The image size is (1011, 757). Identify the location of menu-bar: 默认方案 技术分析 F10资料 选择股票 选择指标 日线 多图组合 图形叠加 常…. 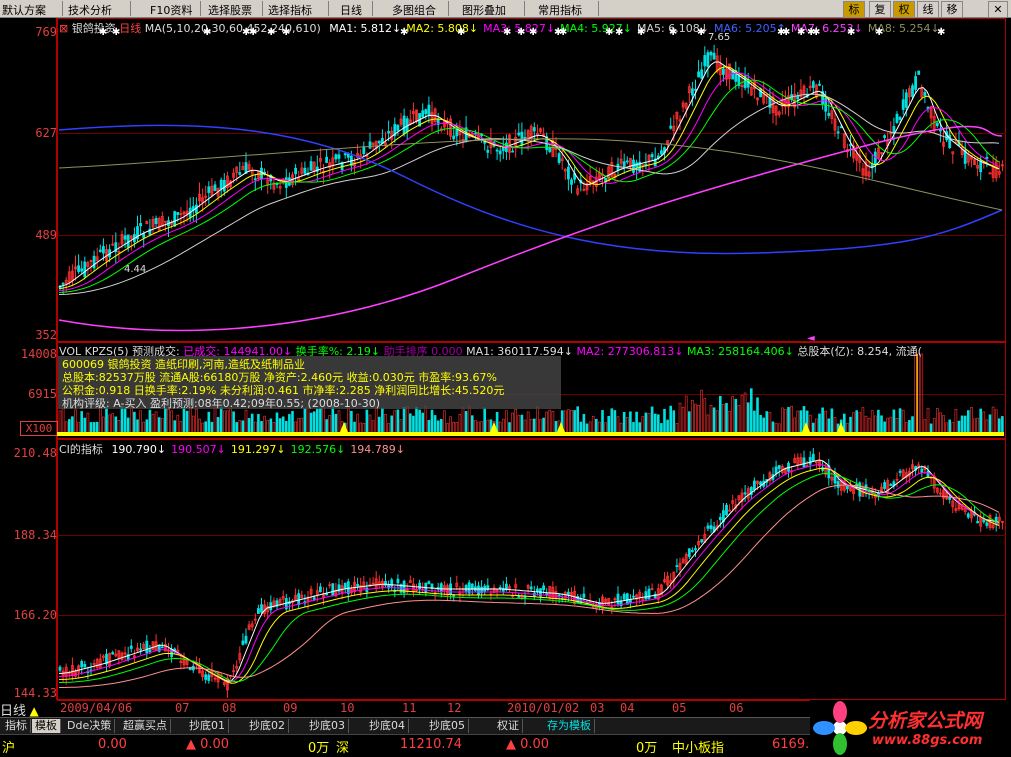
(505, 9).